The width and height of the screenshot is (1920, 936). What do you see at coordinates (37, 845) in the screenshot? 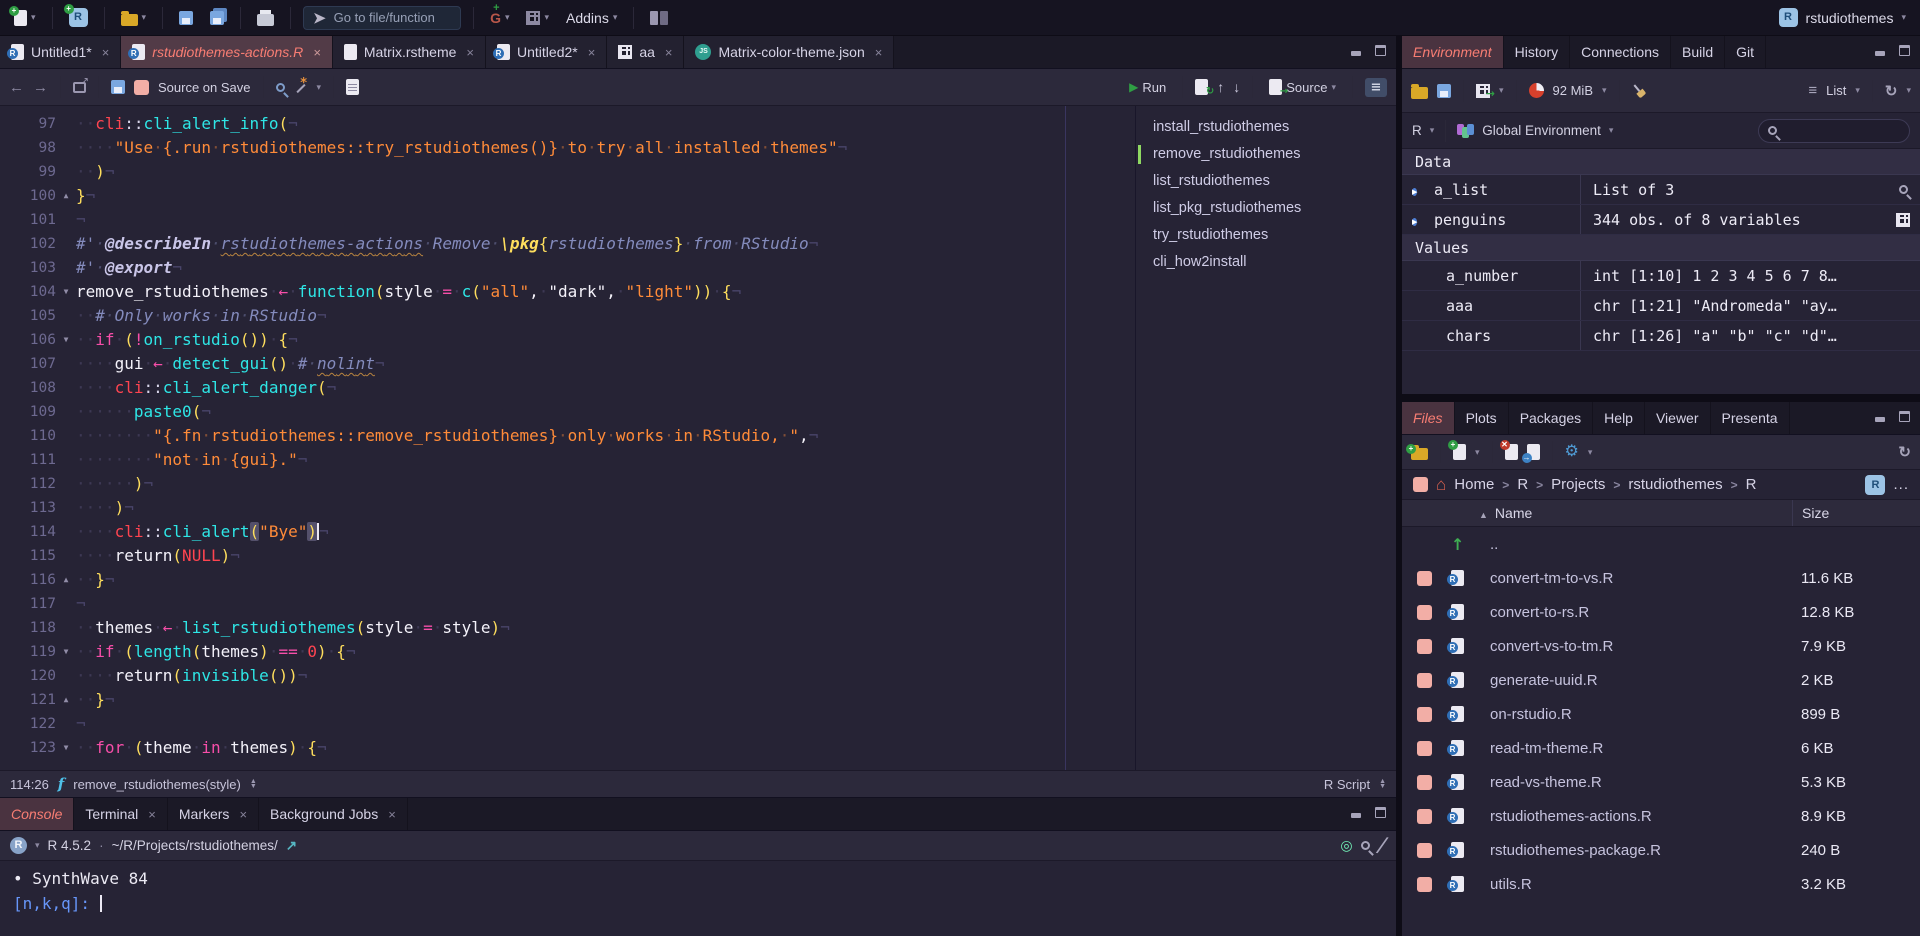
I see `chevron-down-icon: ▾` at bounding box center [37, 845].